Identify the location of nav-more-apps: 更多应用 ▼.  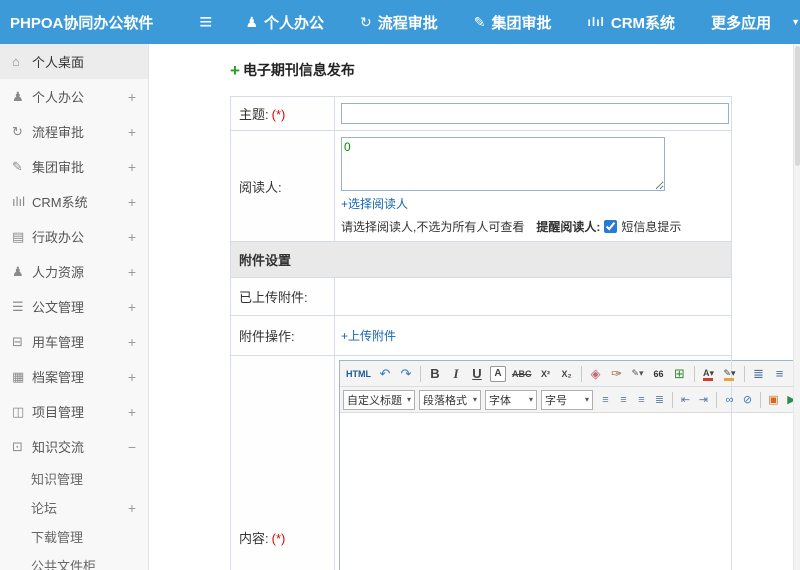
(755, 22).